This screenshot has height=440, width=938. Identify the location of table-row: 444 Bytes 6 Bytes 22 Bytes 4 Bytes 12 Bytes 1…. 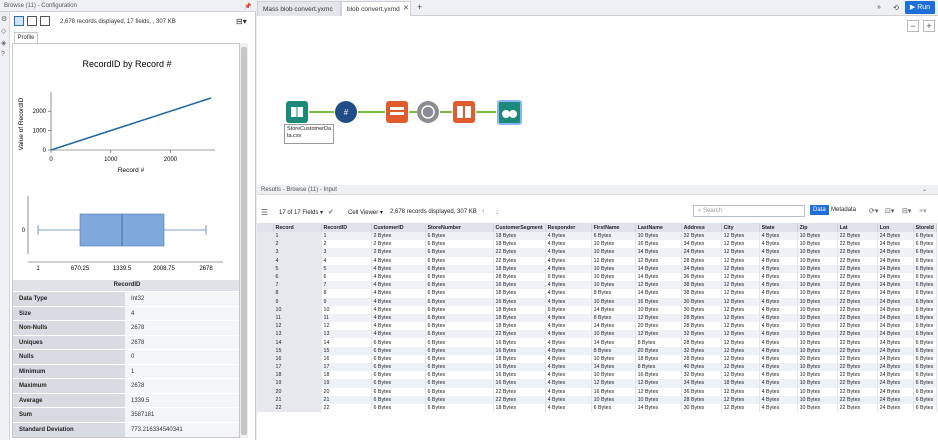
(597, 260).